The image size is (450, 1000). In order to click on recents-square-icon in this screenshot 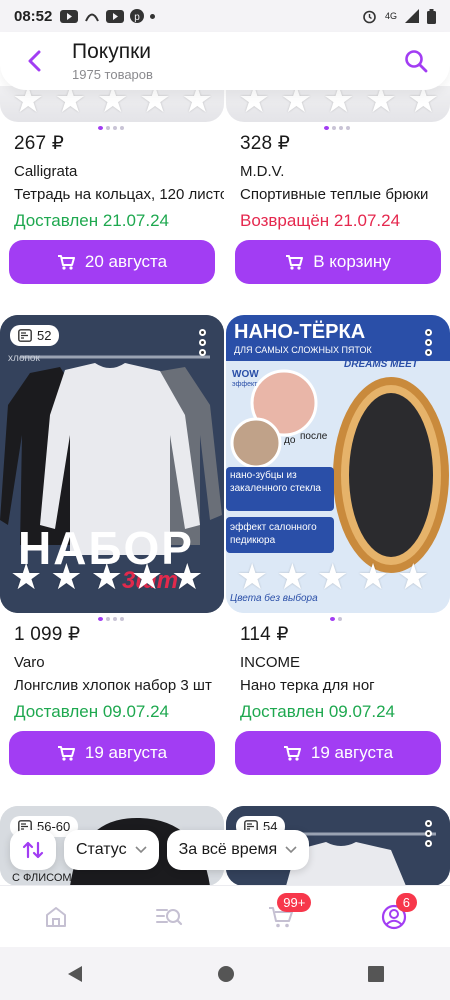, I will do `click(375, 973)`.